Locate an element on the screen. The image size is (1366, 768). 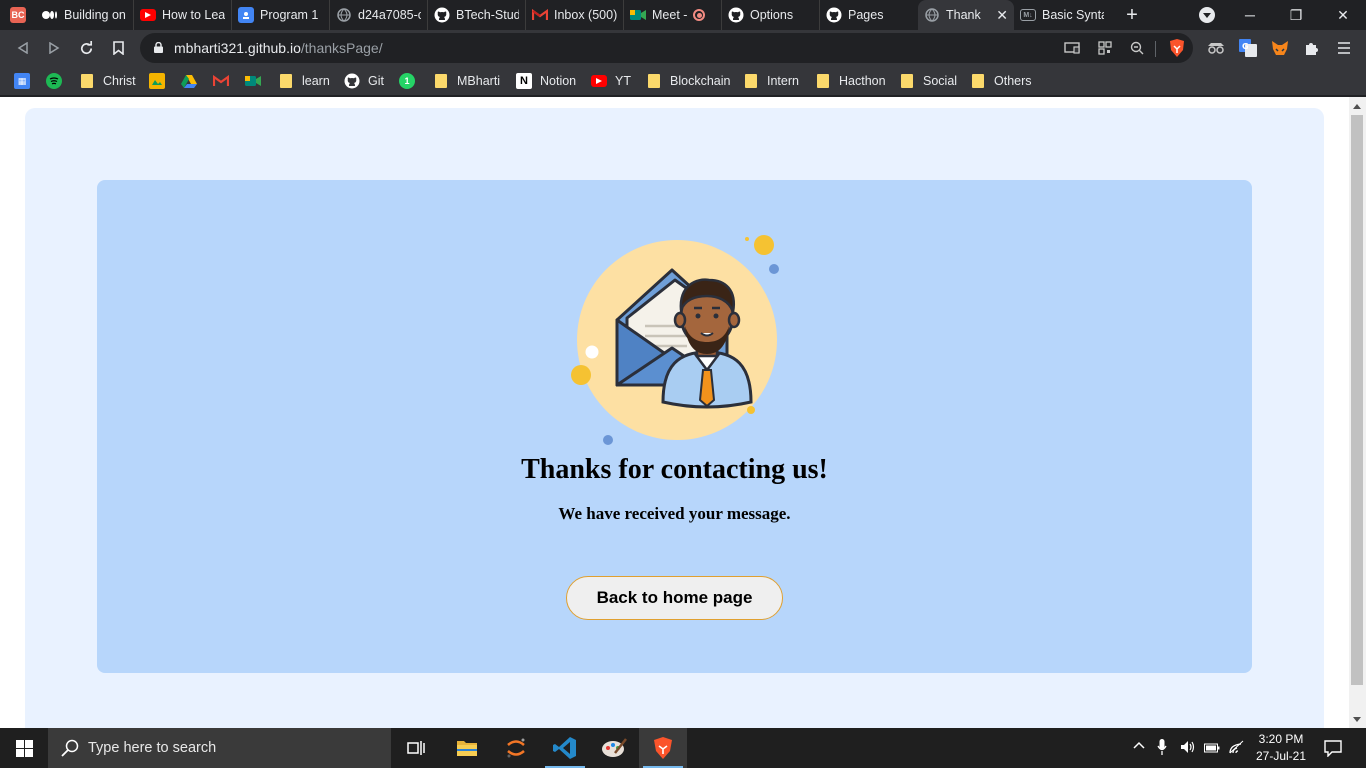
tab-thank-you: Thank ✕ is located at coordinates (966, 15).